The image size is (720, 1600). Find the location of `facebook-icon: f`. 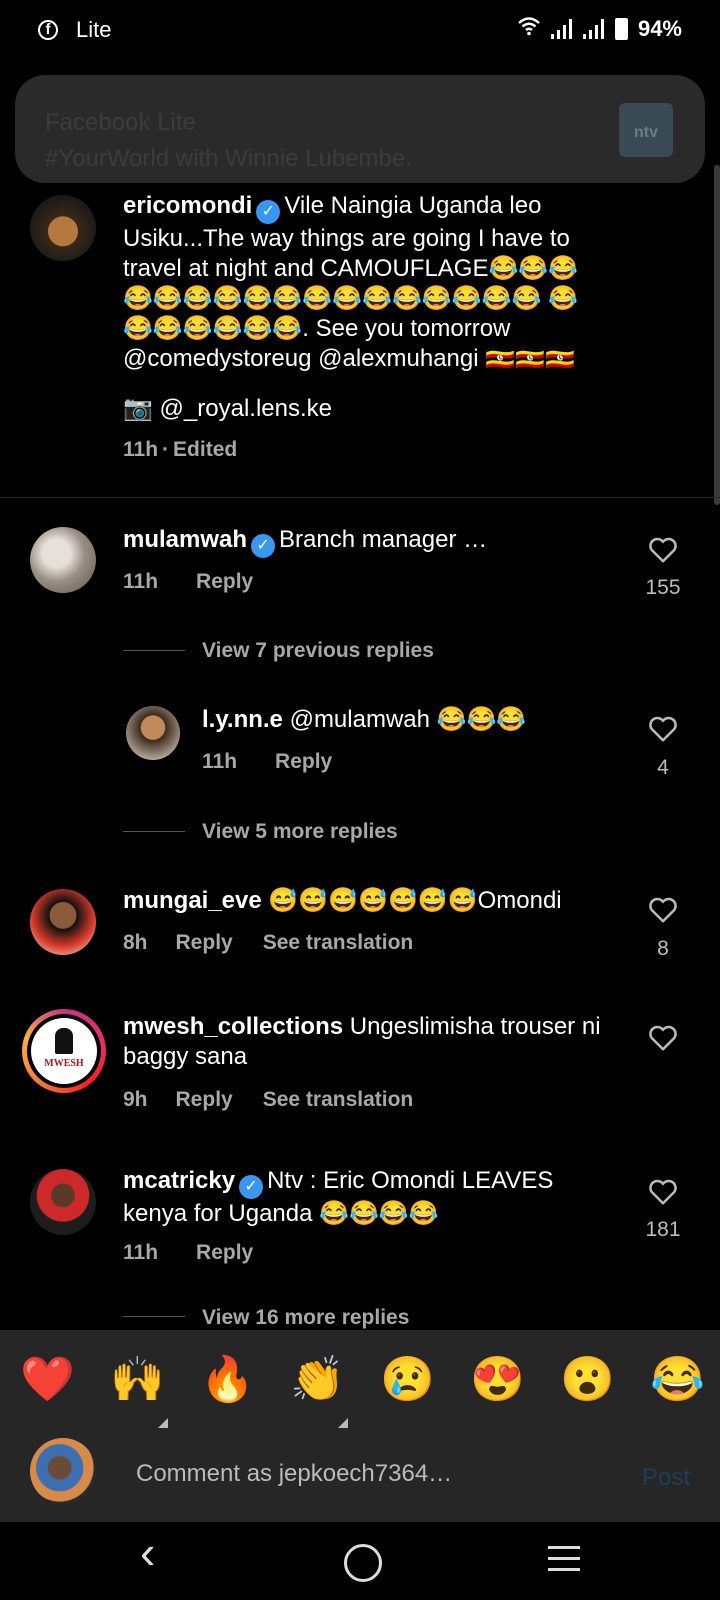

facebook-icon: f is located at coordinates (48, 30).